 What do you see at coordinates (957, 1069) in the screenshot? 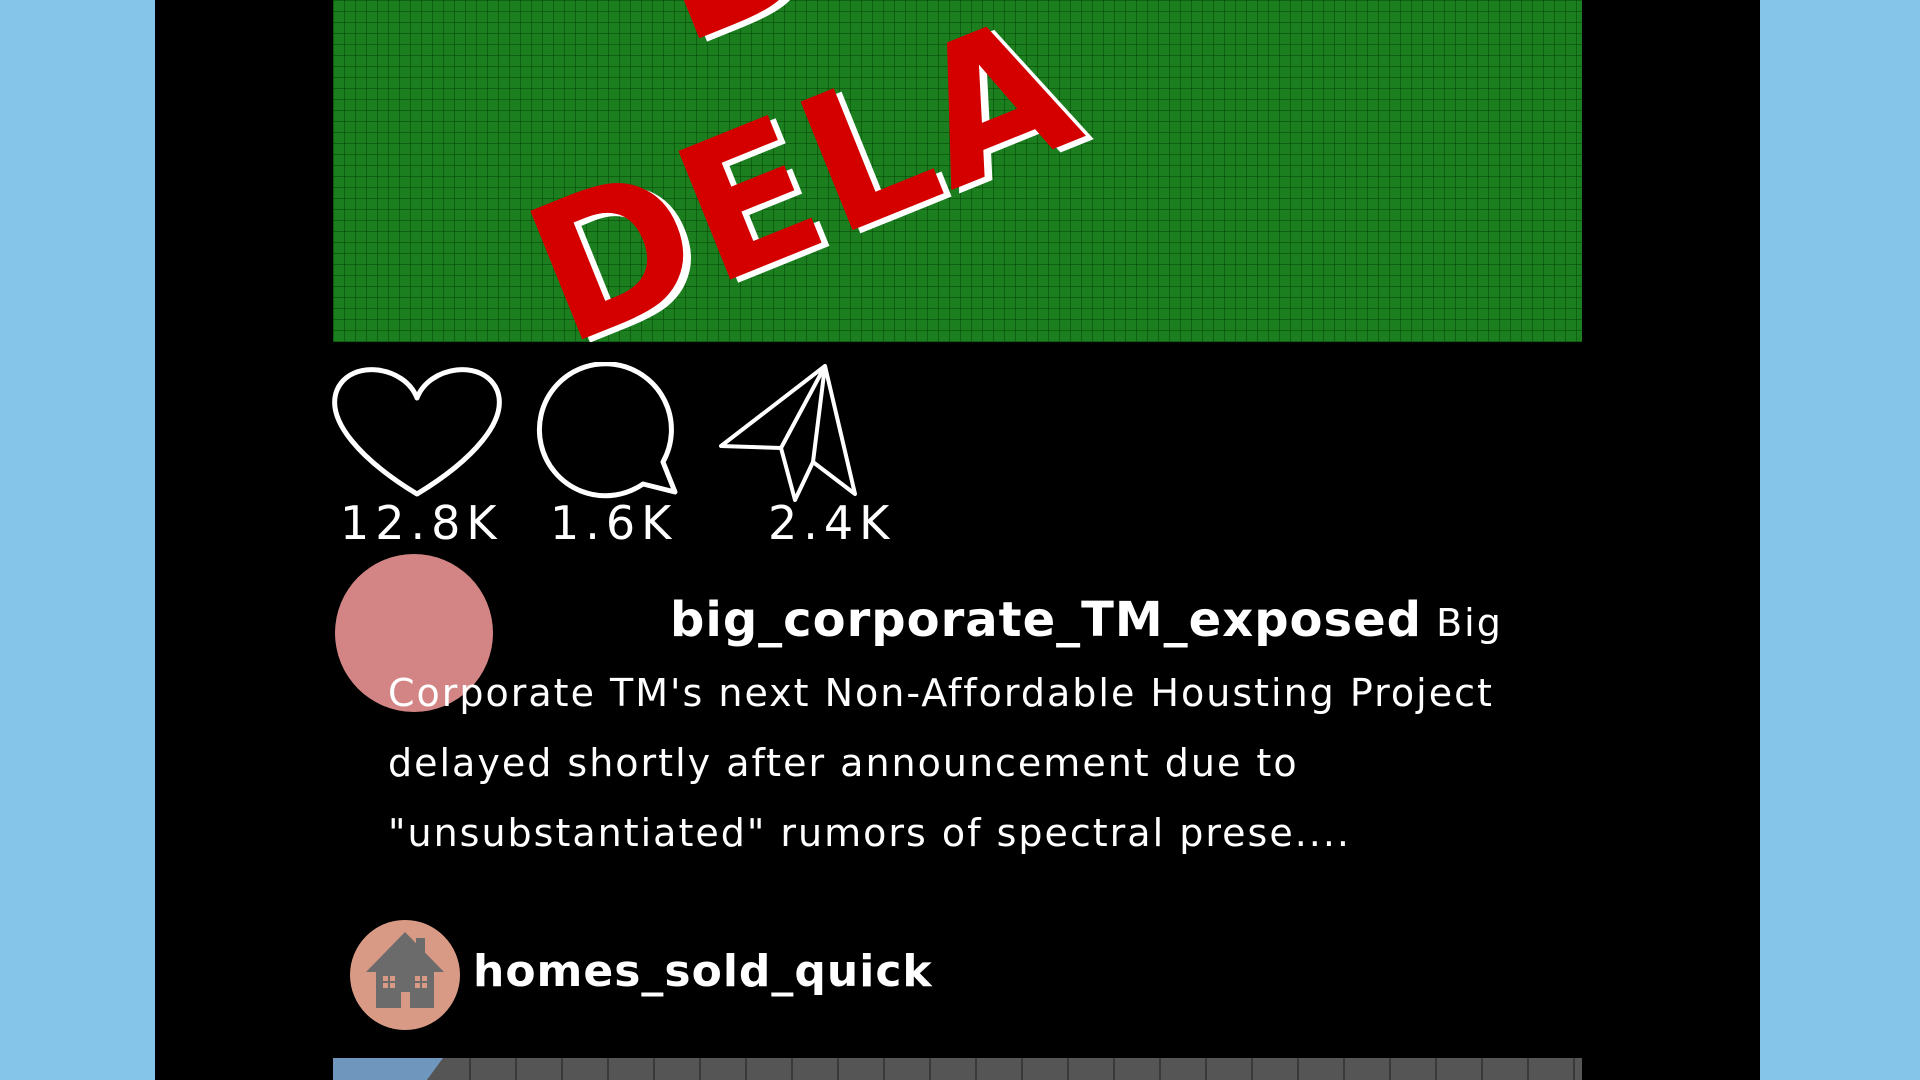
I see `next-post-image` at bounding box center [957, 1069].